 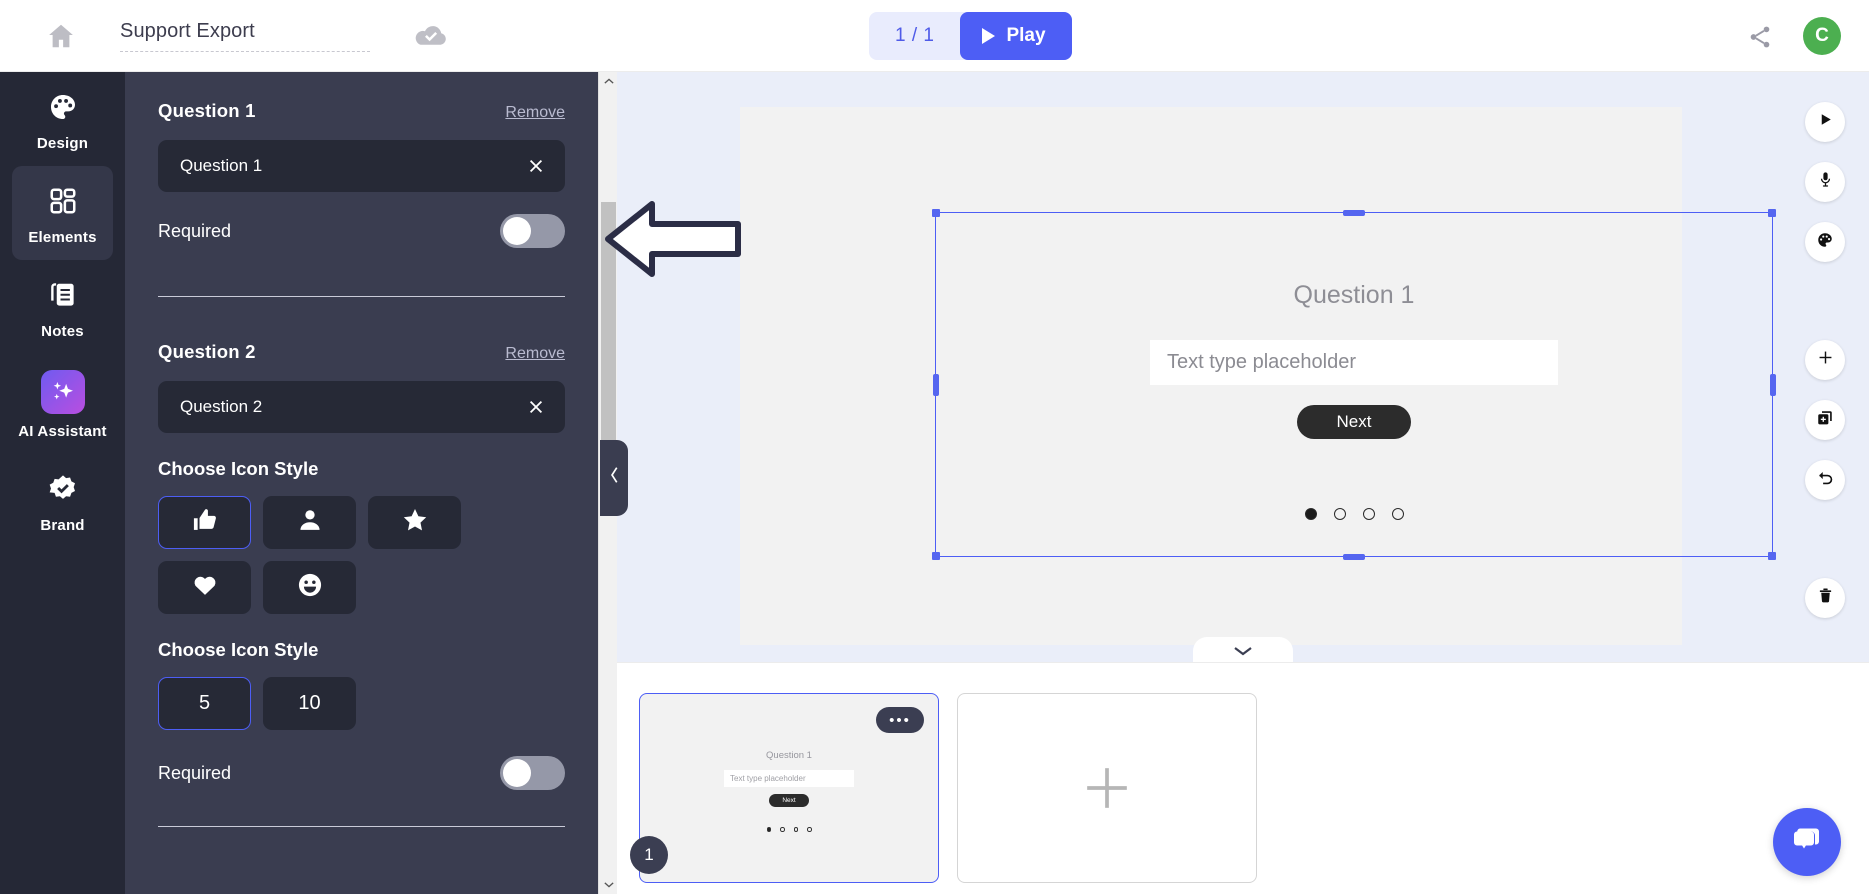 I want to click on play-icon, so click(x=1825, y=122).